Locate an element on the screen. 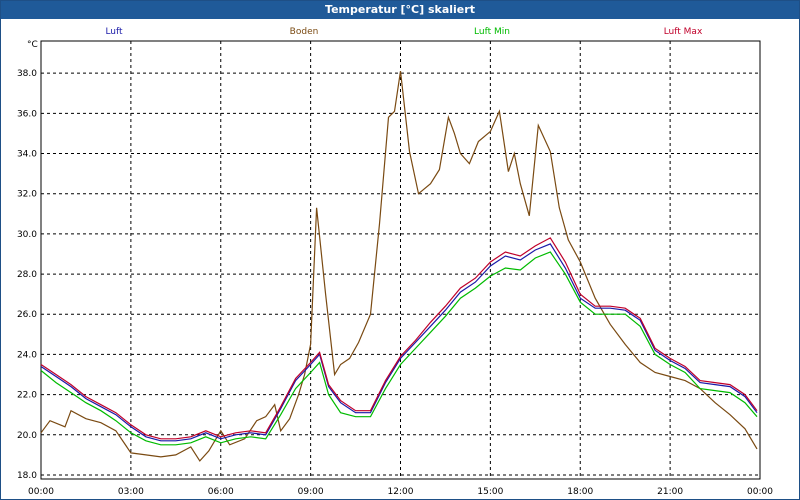 The height and width of the screenshot is (500, 800). legend-item: Luft Min is located at coordinates (492, 32).